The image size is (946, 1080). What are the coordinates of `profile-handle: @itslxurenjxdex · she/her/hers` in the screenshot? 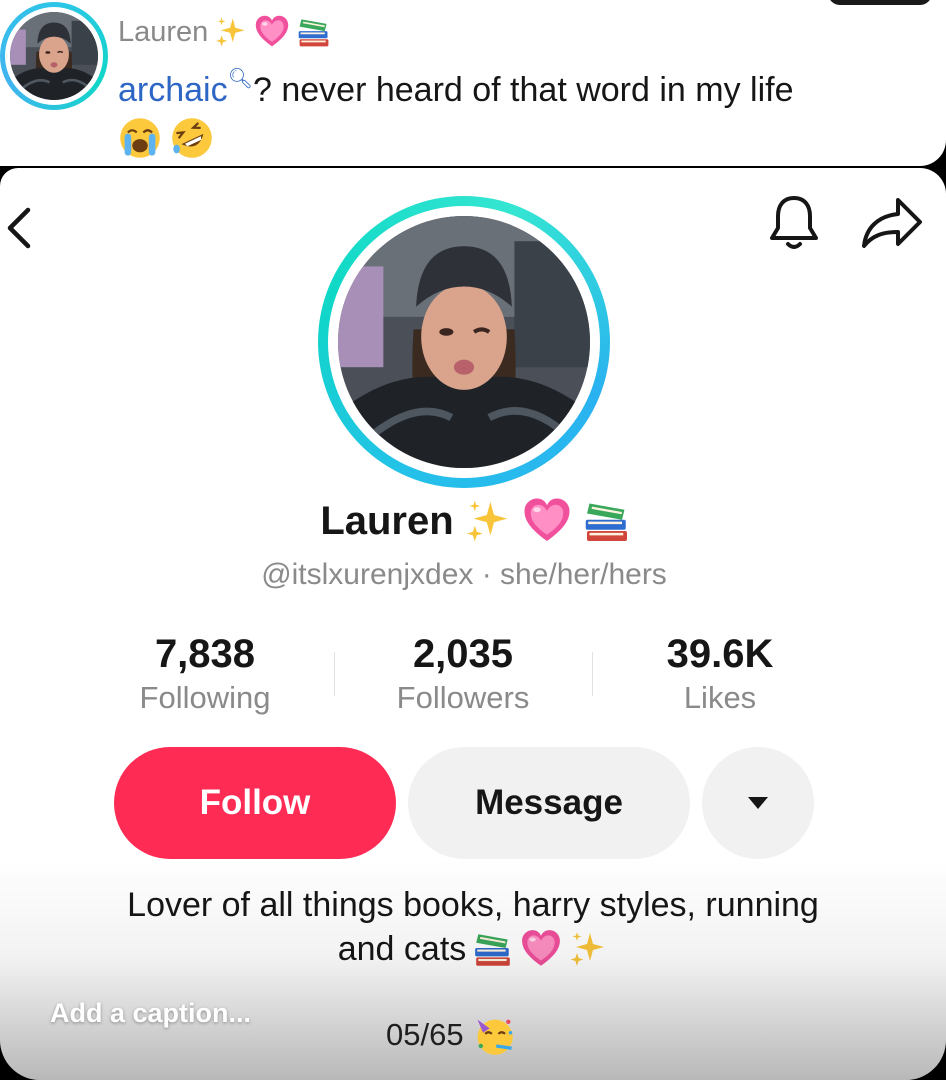 It's located at (464, 574).